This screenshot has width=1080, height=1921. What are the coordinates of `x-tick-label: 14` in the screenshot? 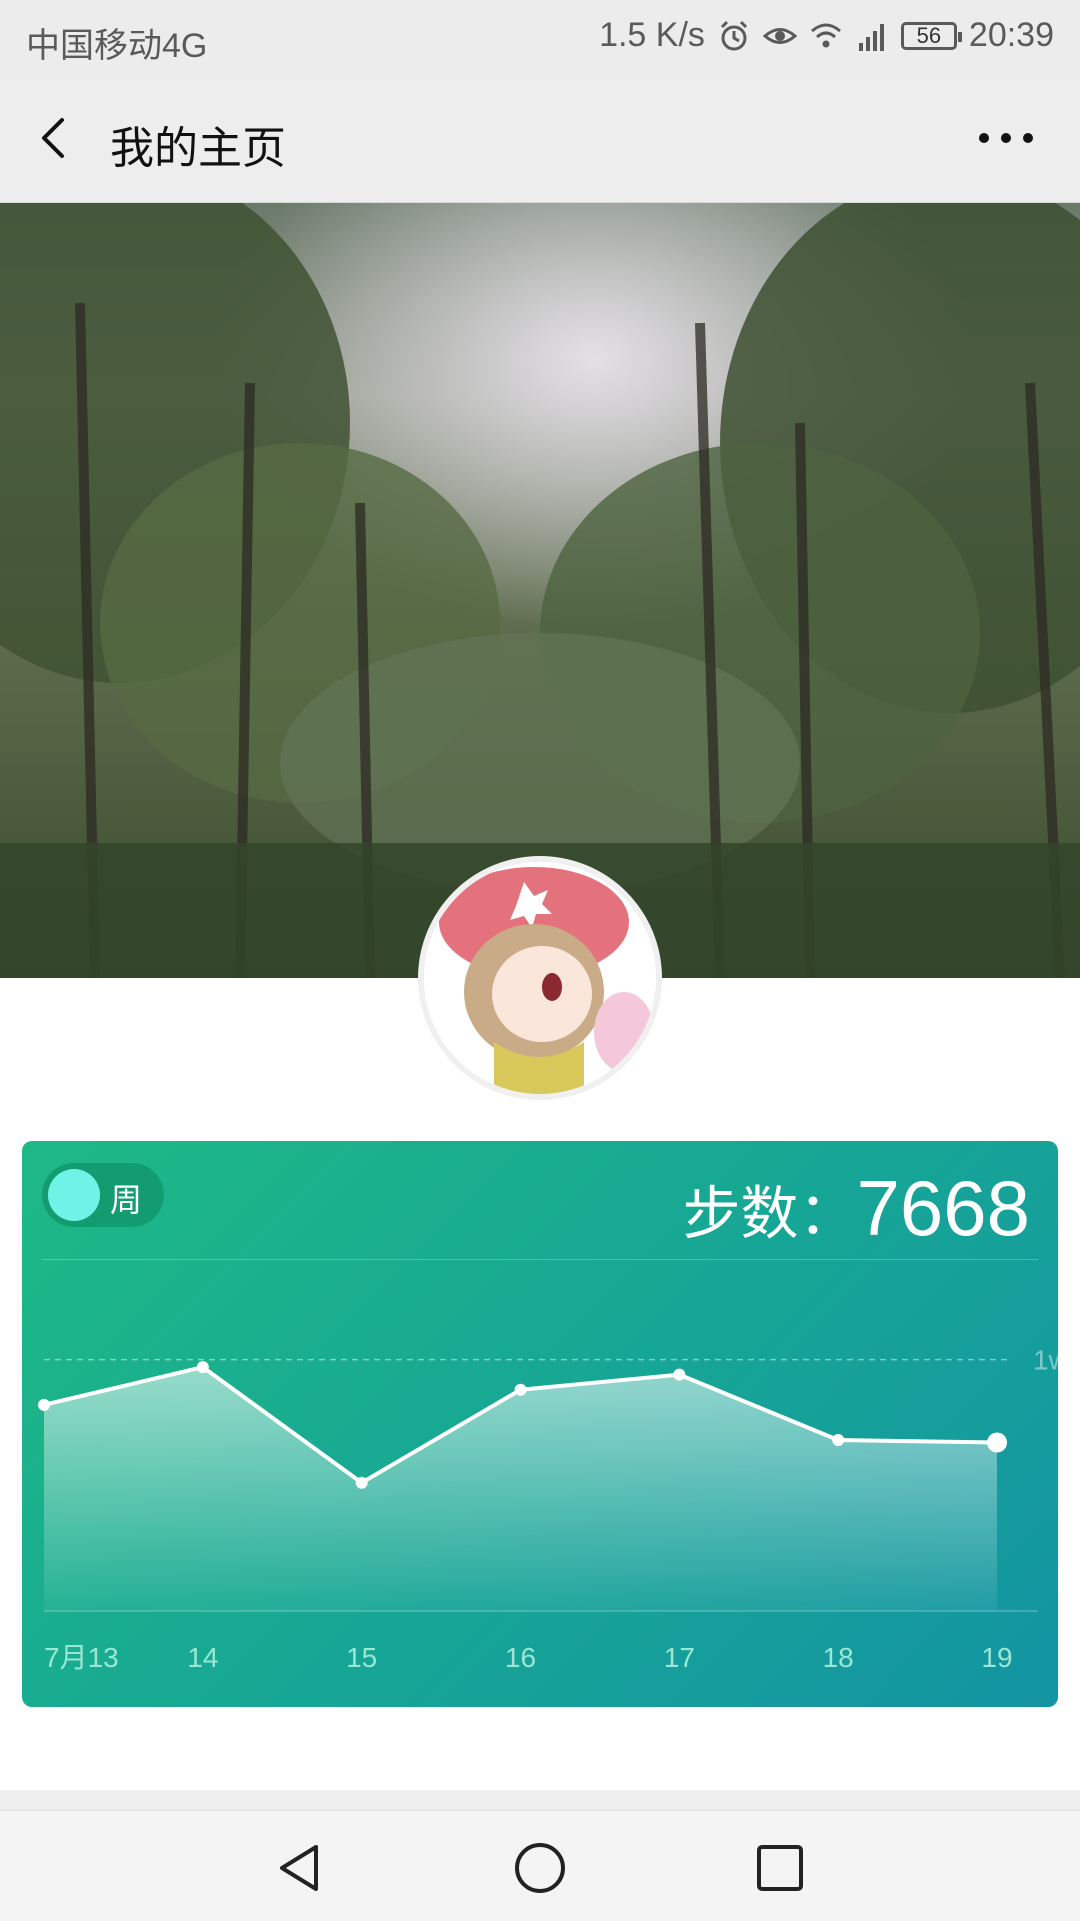 It's located at (202, 1657).